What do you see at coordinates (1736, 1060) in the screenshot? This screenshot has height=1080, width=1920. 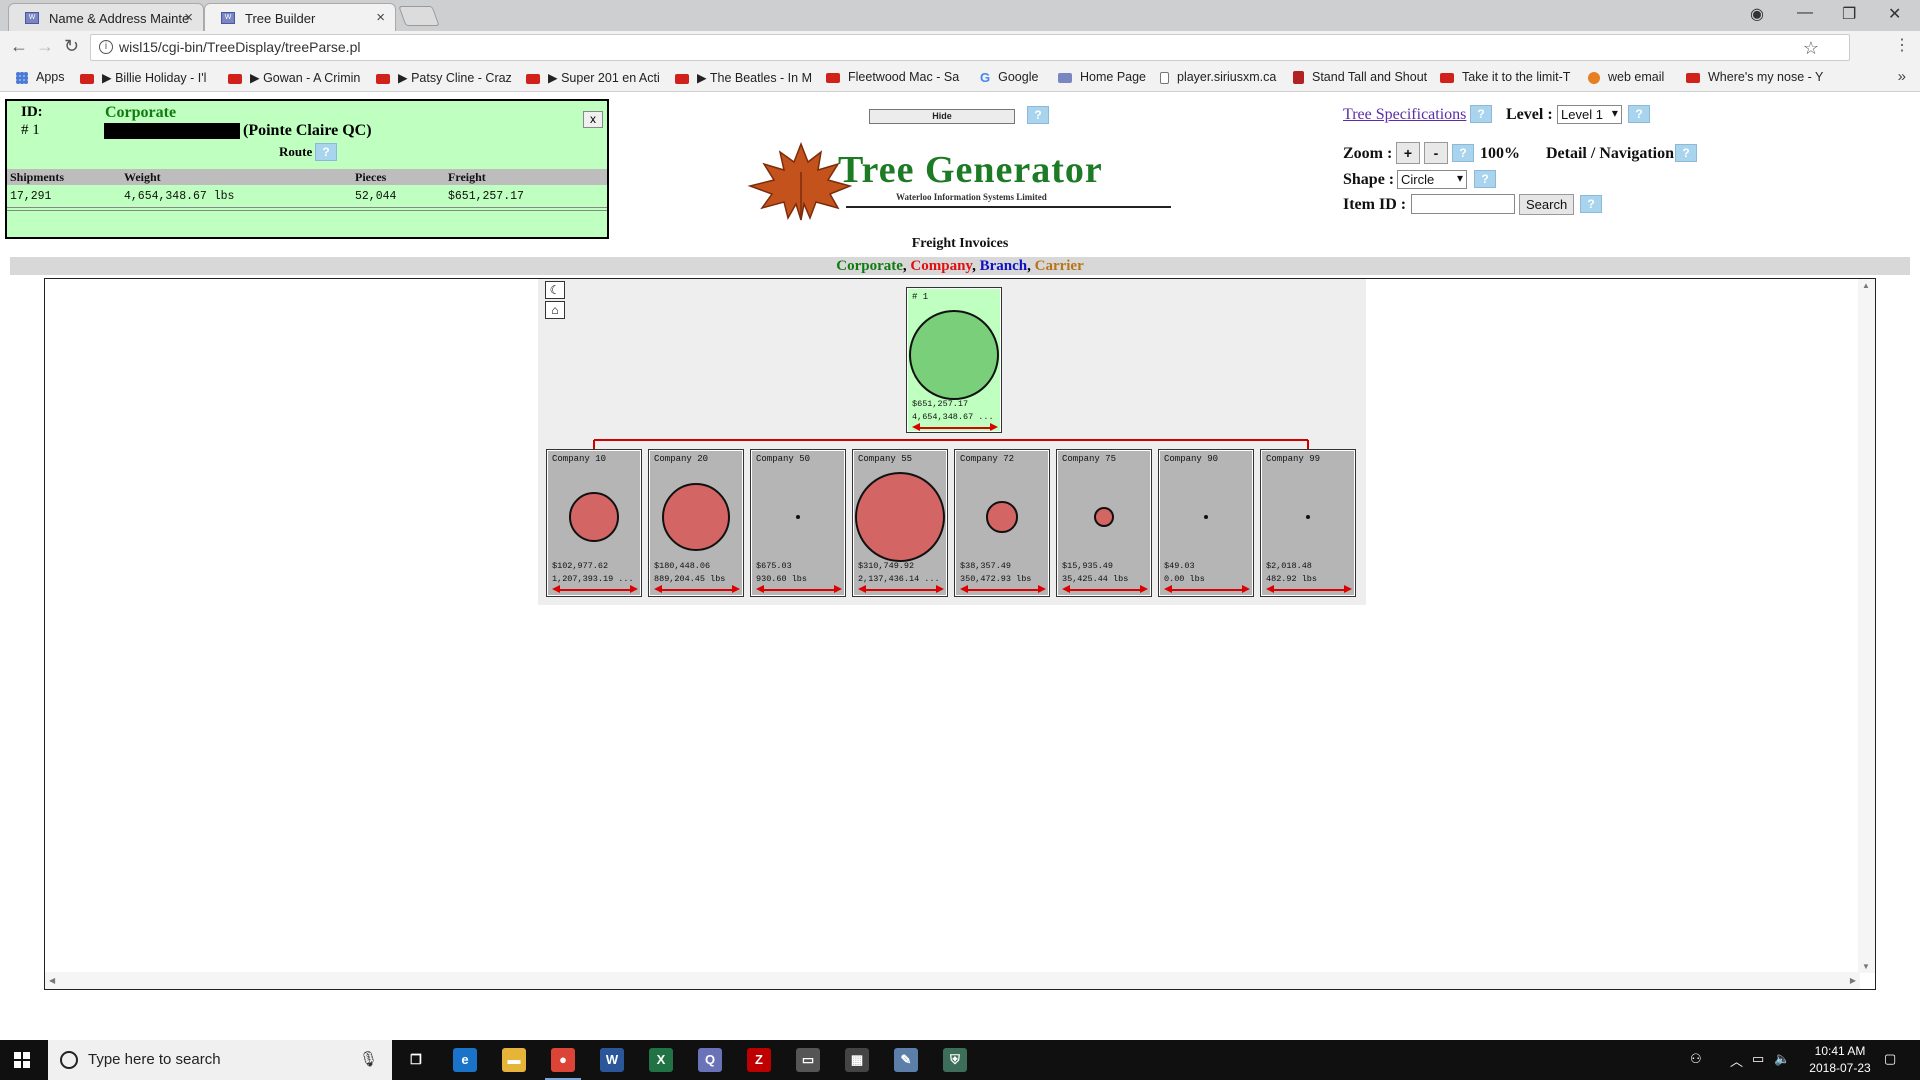 I see `tray-overflow-icon: ︿` at bounding box center [1736, 1060].